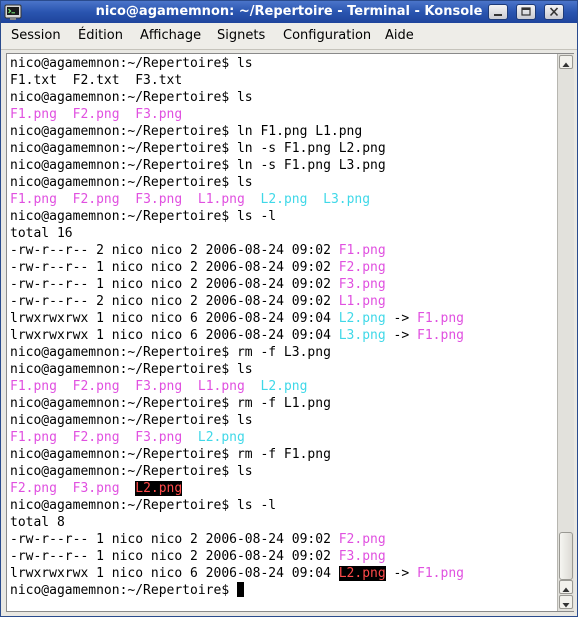 This screenshot has height=617, width=578. Describe the element at coordinates (282, 386) in the screenshot. I see `terminal-line: F1.png F2.png F3.png L1.png L2.png` at that location.